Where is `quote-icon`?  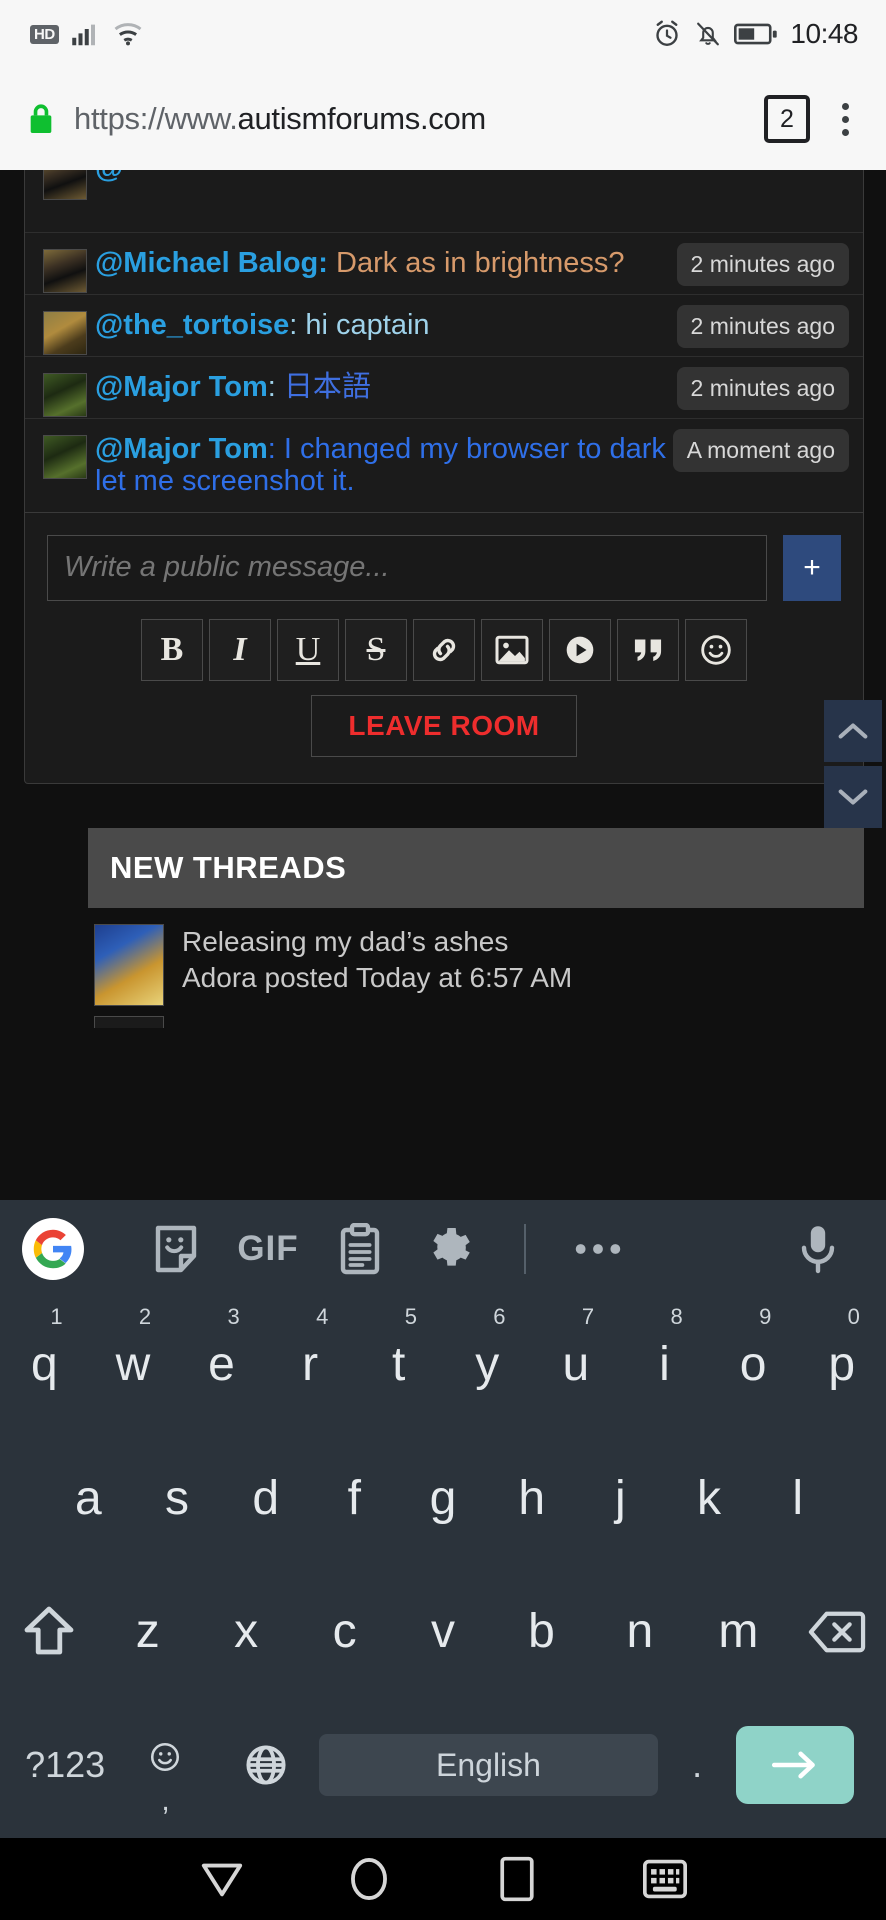 quote-icon is located at coordinates (648, 650).